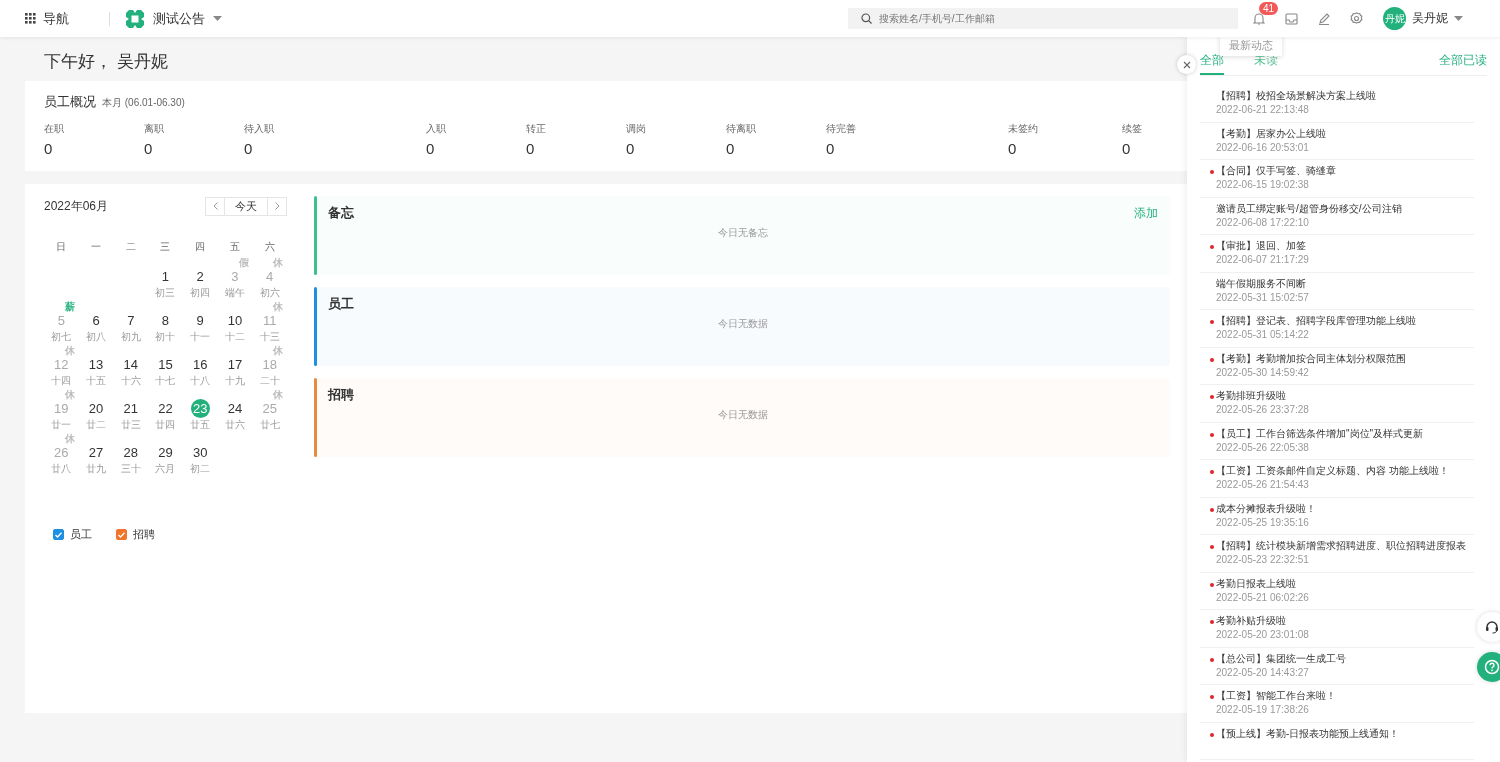  I want to click on org-switcher: 测试公告, so click(173, 18).